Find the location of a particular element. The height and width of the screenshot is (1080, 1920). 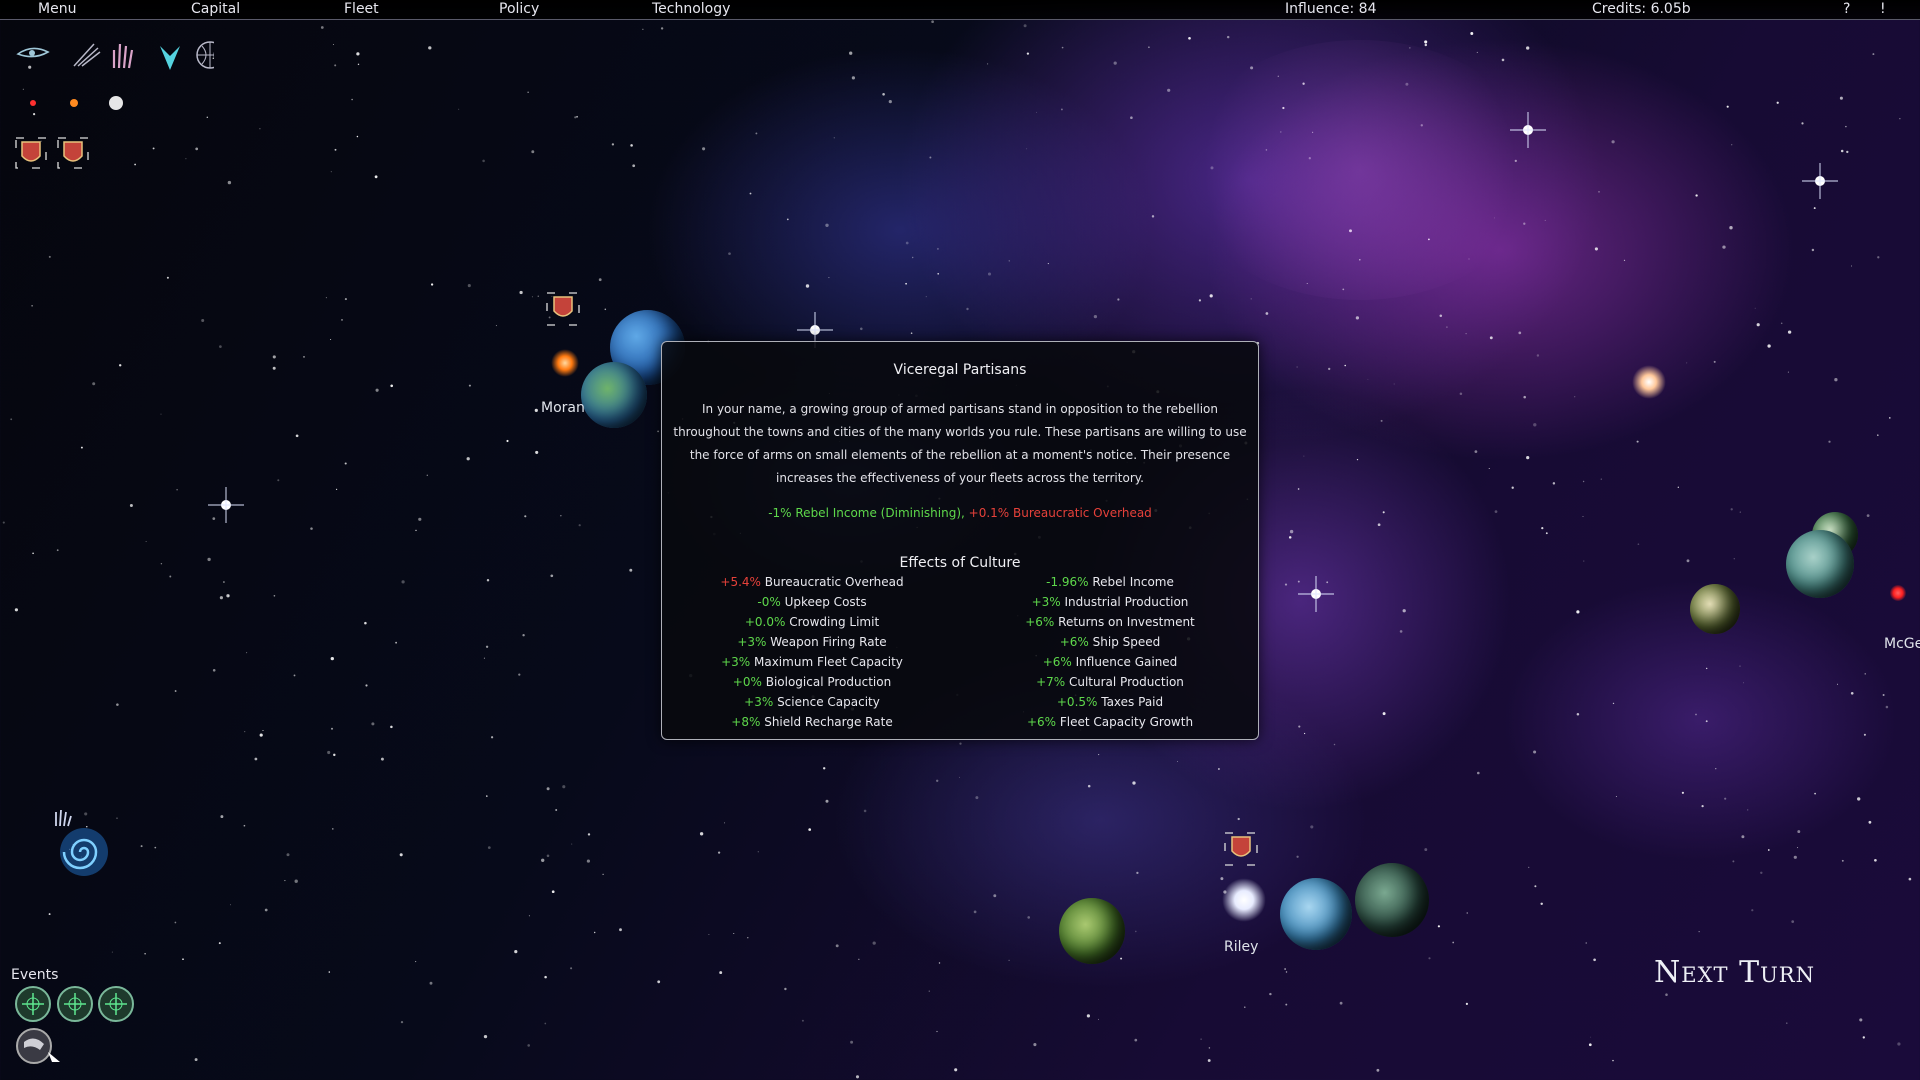

comet-filter-icon is located at coordinates (87, 55).